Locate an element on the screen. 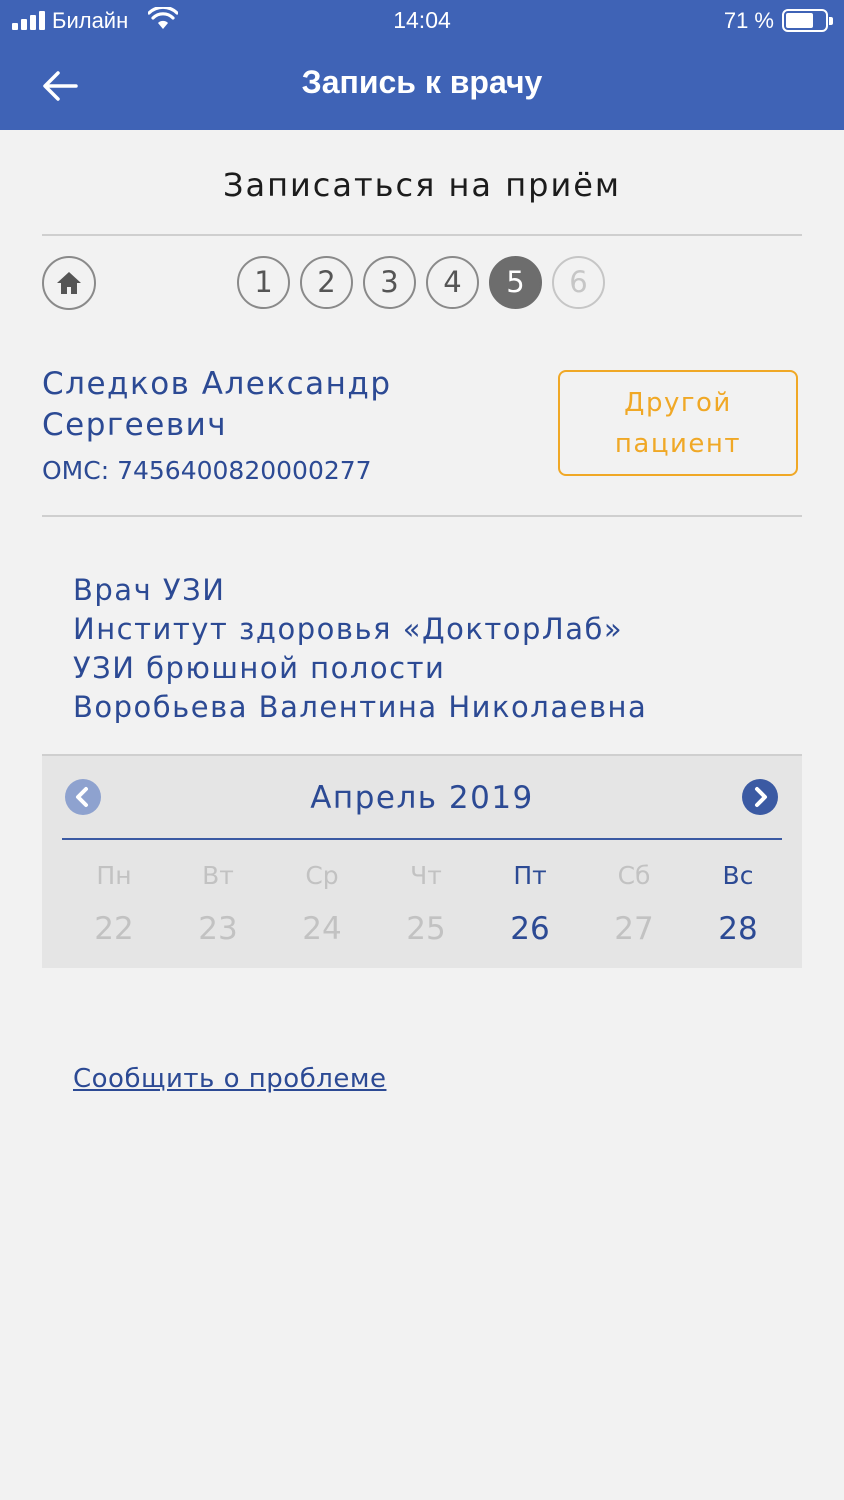  calendar-day: Вс 28 is located at coordinates (738, 904).